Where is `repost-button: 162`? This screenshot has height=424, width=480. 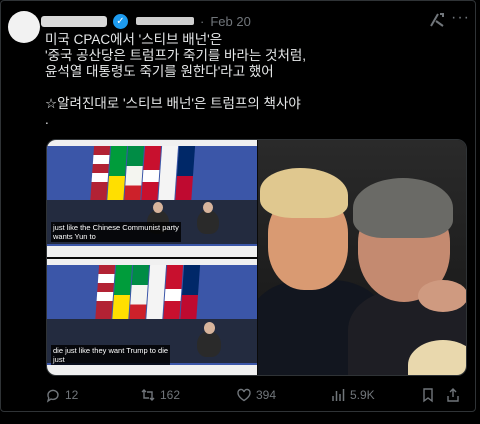
repost-button: 162 is located at coordinates (160, 395).